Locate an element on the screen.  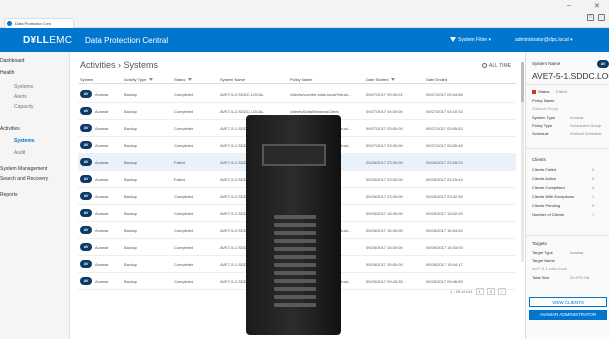
sidebar-item-search-and-recovery: Search and Recovery is located at coordinates (35, 179).